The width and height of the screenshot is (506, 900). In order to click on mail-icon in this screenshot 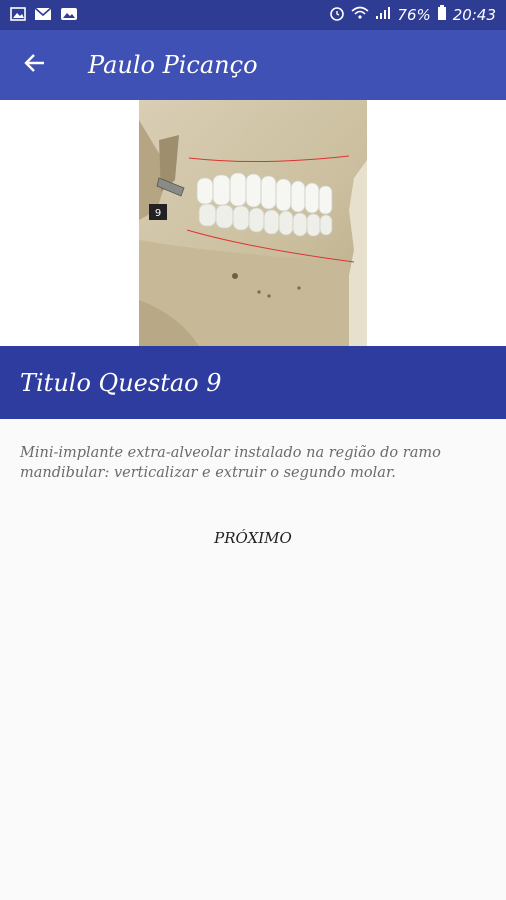, I will do `click(43, 15)`.